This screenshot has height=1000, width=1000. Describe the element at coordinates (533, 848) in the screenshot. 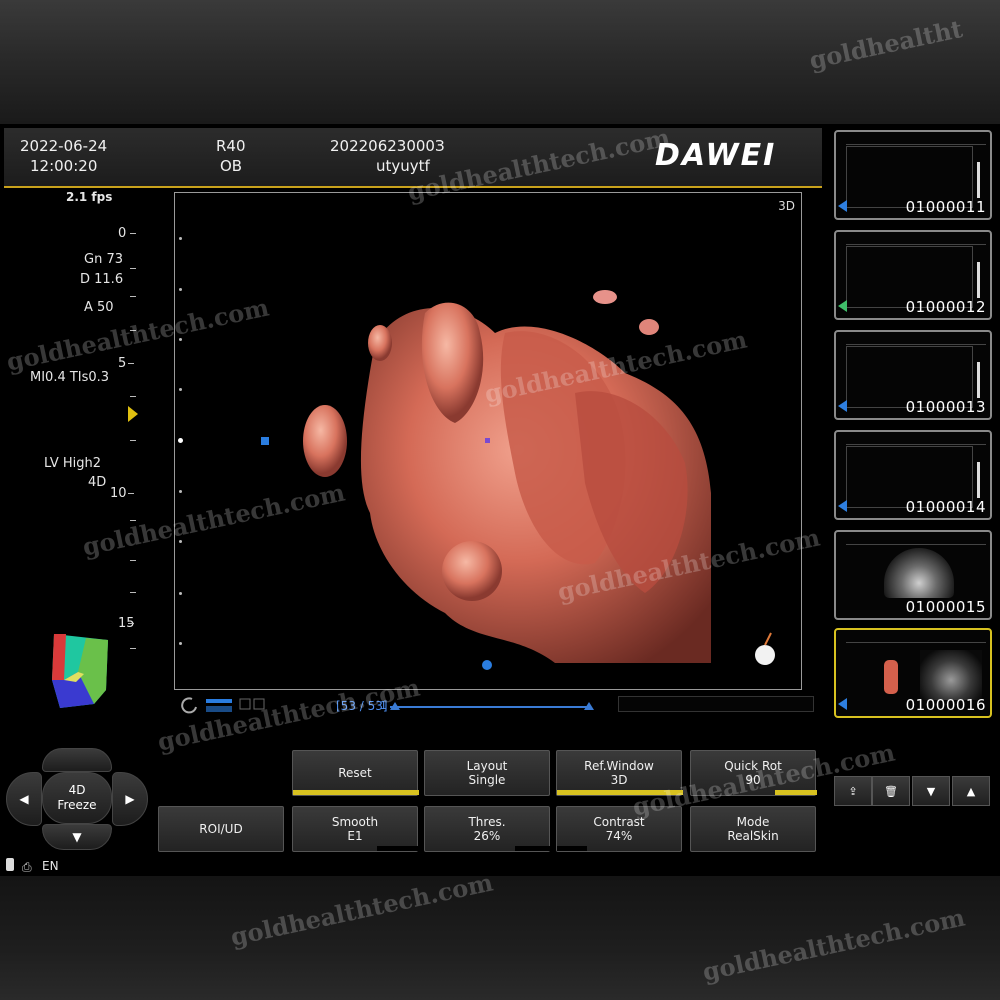

I see `threshold-indicator` at that location.